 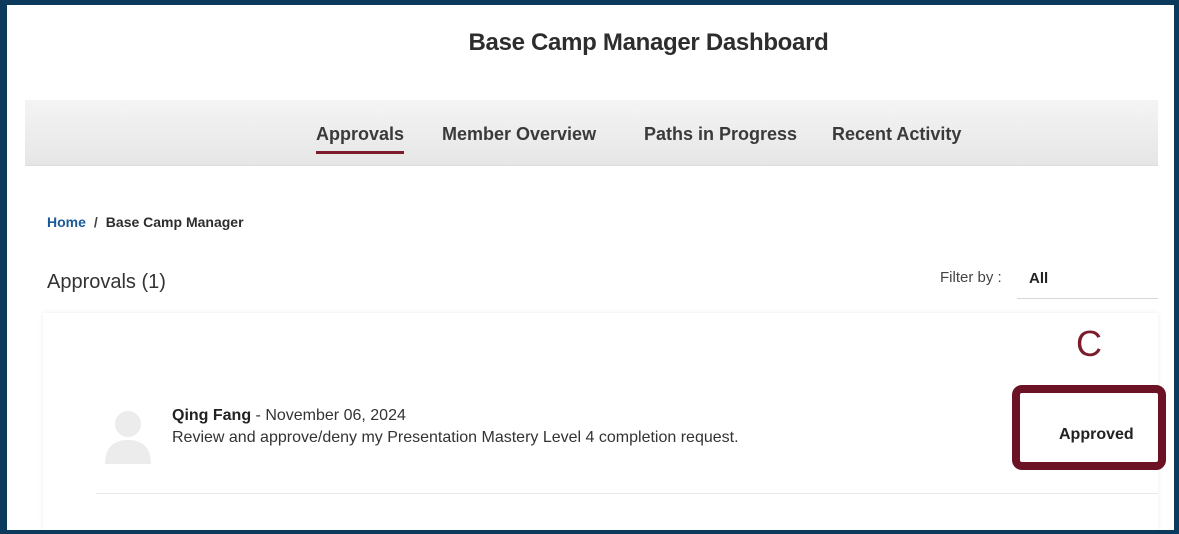 What do you see at coordinates (1089, 427) in the screenshot?
I see `callout-highlight-box` at bounding box center [1089, 427].